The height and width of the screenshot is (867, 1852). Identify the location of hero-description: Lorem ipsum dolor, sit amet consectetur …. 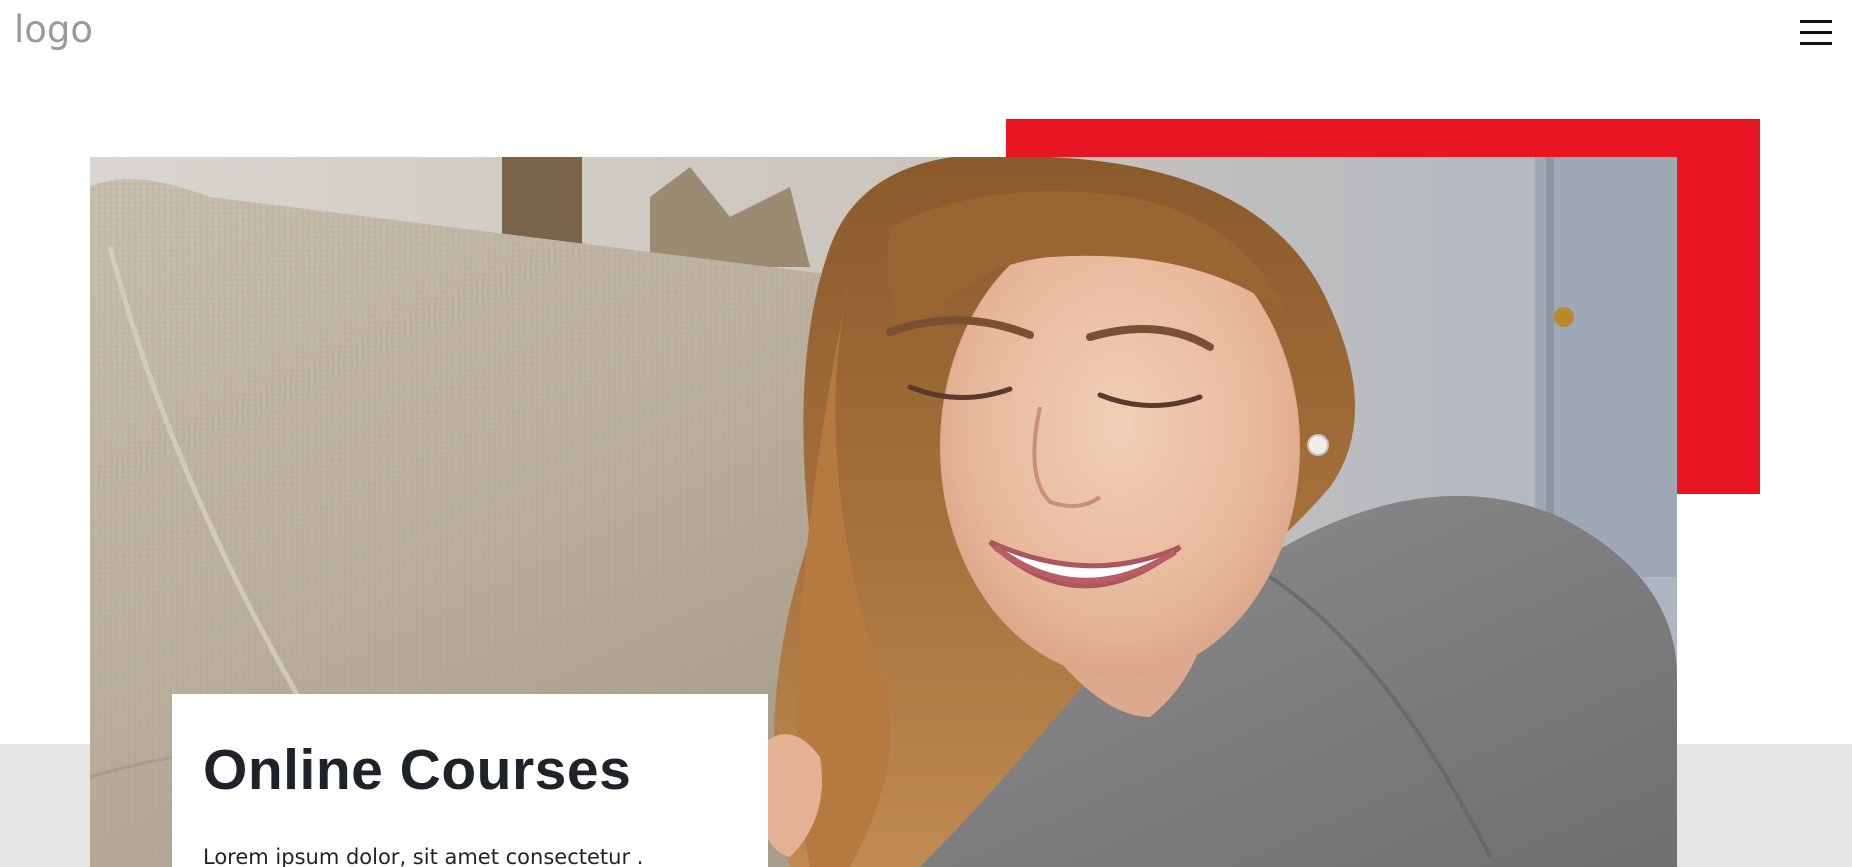
(423, 856).